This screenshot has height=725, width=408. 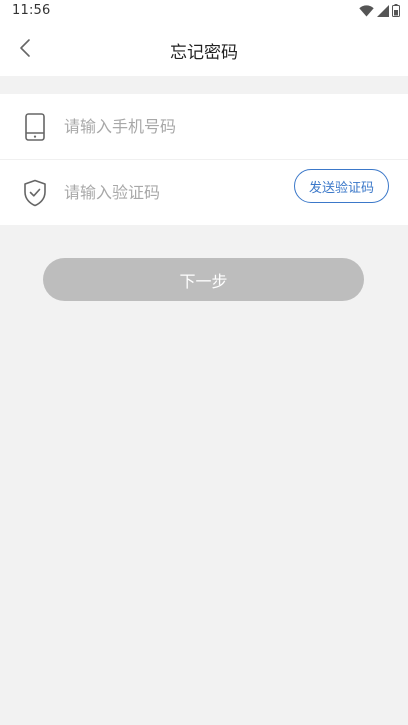 What do you see at coordinates (35, 193) in the screenshot?
I see `shield-check-icon` at bounding box center [35, 193].